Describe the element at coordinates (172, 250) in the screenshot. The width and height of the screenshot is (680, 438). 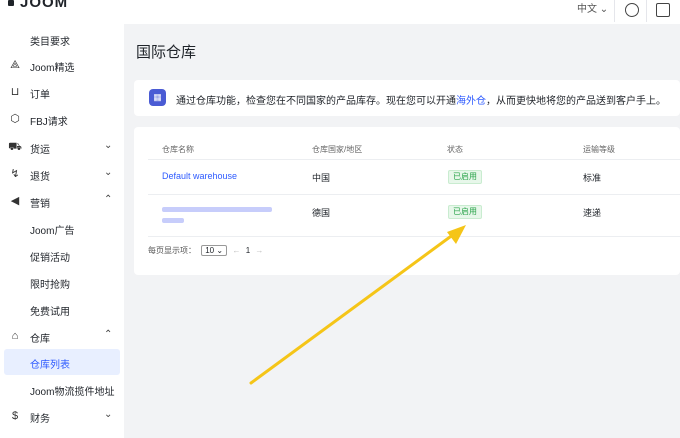
I see `page-size-label: 每页显示项：` at that location.